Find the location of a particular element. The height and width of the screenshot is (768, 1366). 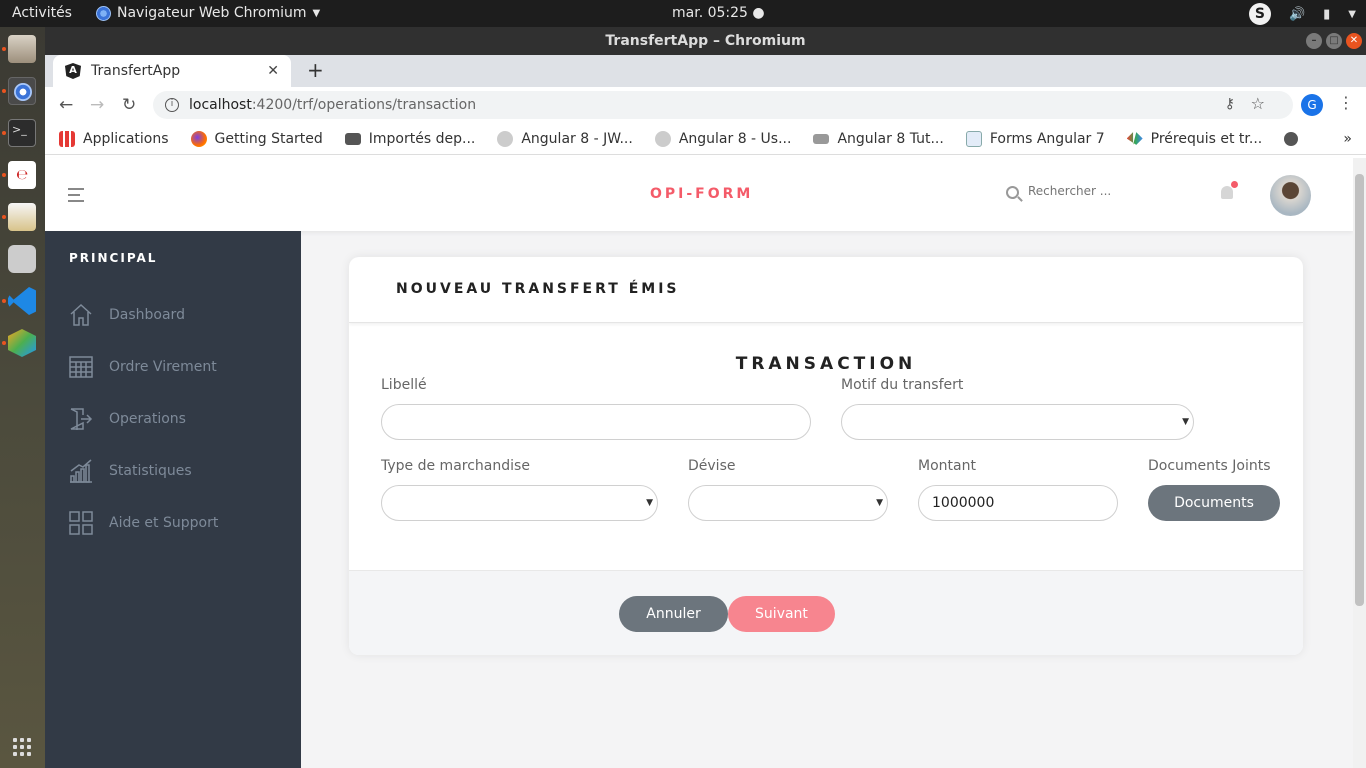

show-applications-icon is located at coordinates (22, 747).